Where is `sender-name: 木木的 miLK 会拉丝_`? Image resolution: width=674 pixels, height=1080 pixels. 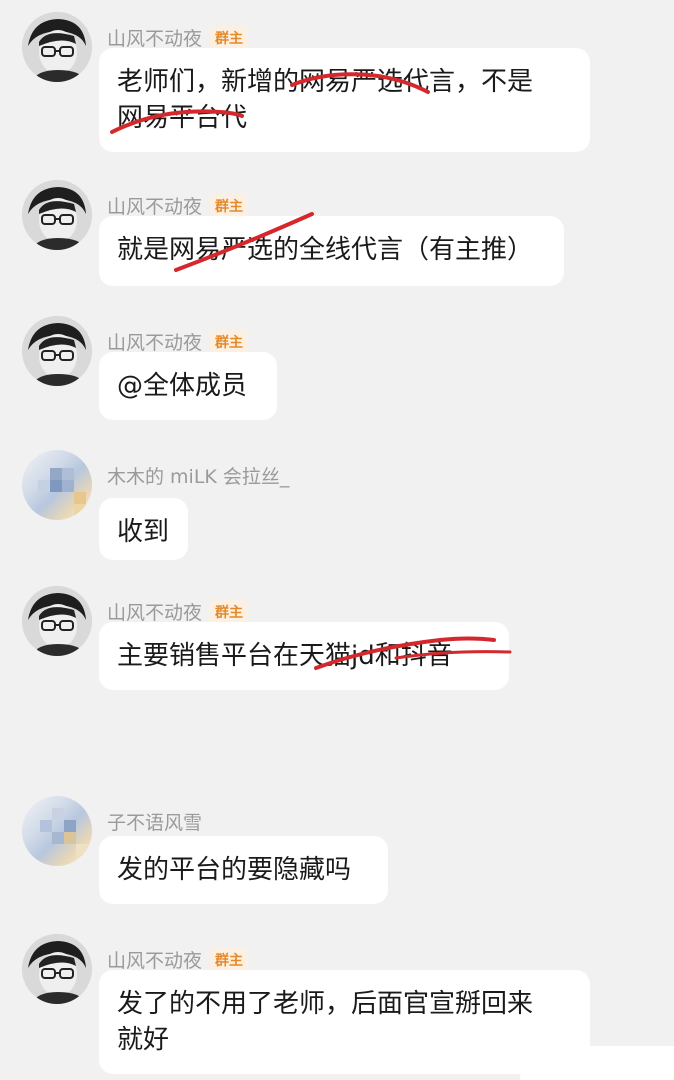 sender-name: 木木的 miLK 会拉丝_ is located at coordinates (198, 477).